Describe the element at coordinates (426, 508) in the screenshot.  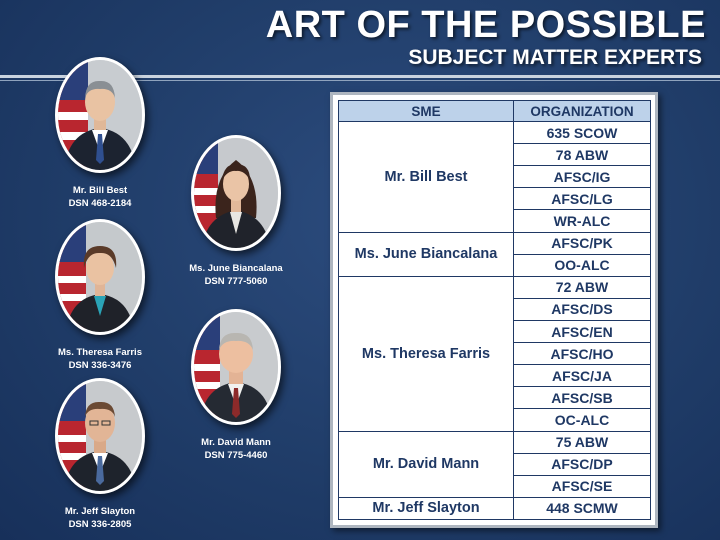
I see `sme-name-cell: Mr. Jeff Slayton` at that location.